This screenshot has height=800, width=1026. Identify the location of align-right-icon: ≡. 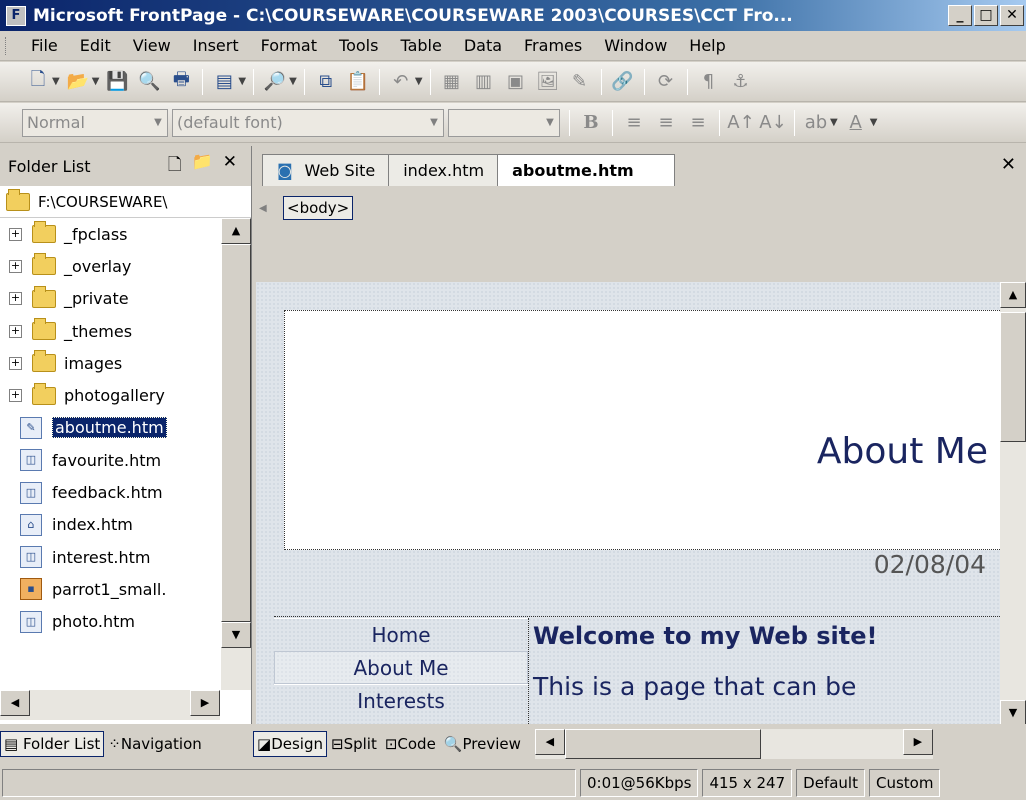
(698, 123).